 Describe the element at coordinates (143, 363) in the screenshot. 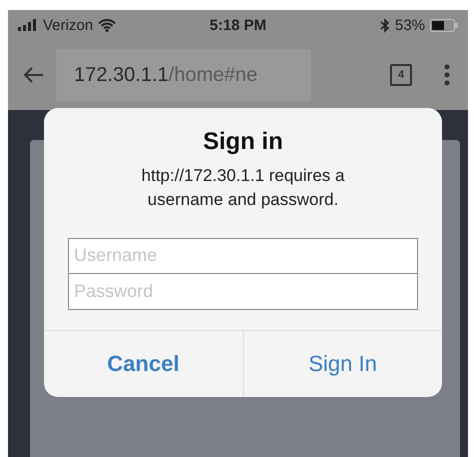

I see `cancel-button: Cancel` at that location.